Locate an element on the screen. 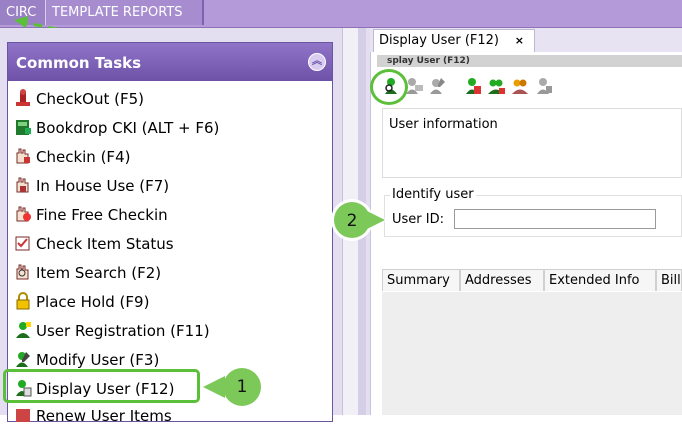 The image size is (682, 428). task-in-house-use: In House Use (F7) is located at coordinates (91, 186).